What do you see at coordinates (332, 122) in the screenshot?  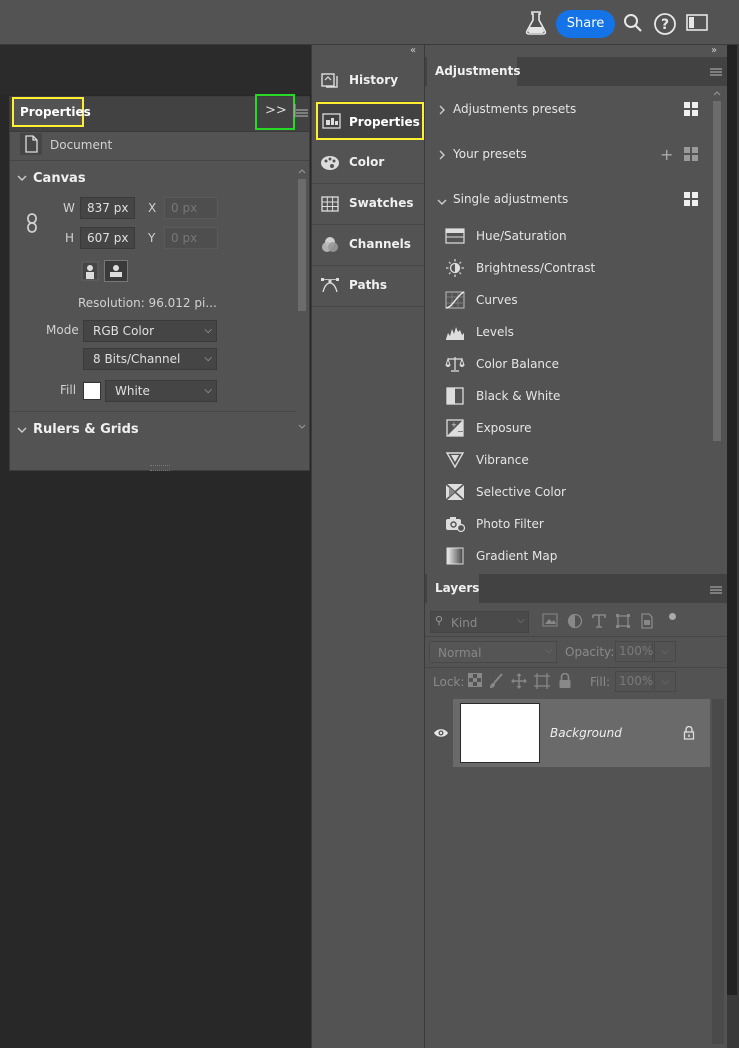 I see `properties-icon` at bounding box center [332, 122].